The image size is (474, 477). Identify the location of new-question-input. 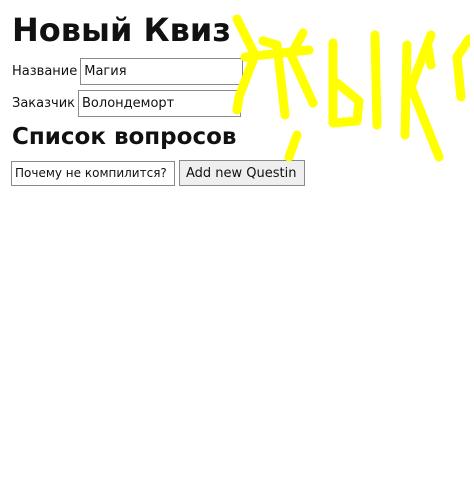
(93, 173).